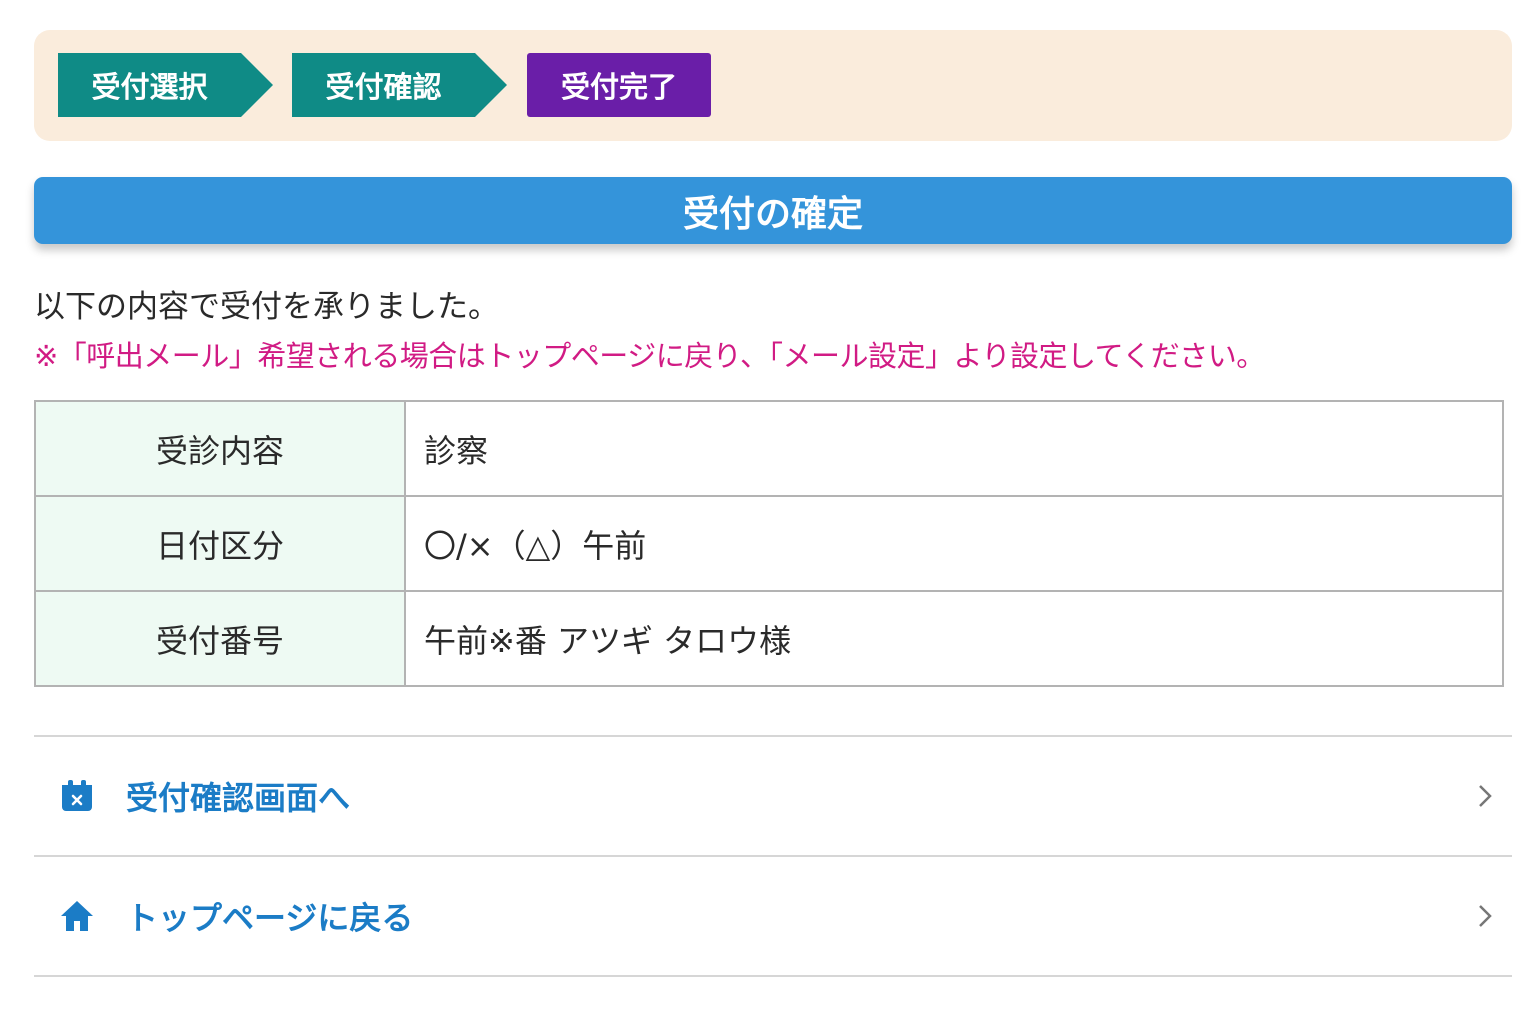 The width and height of the screenshot is (1537, 1023). I want to click on confirmation-message: 以下の内容で受付を承りました。, so click(266, 307).